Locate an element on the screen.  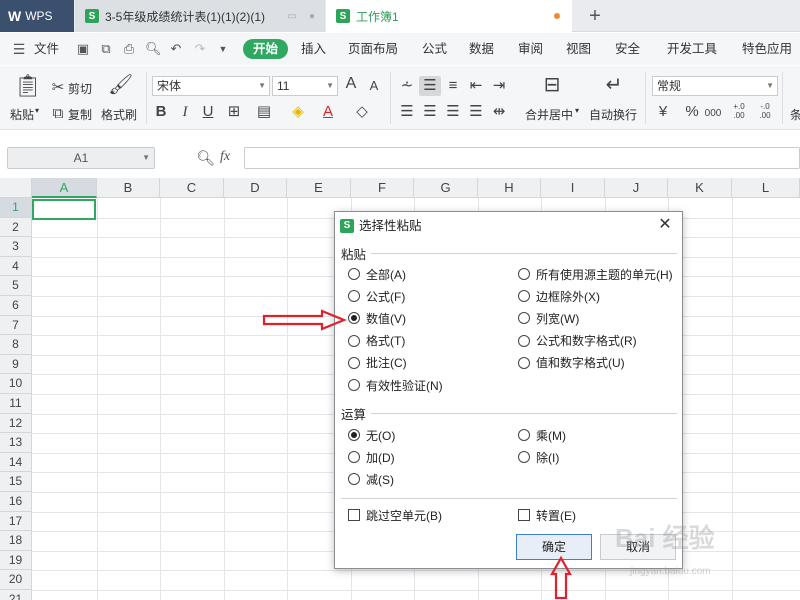
paste-icon: 📋︎ is located at coordinates (28, 86).